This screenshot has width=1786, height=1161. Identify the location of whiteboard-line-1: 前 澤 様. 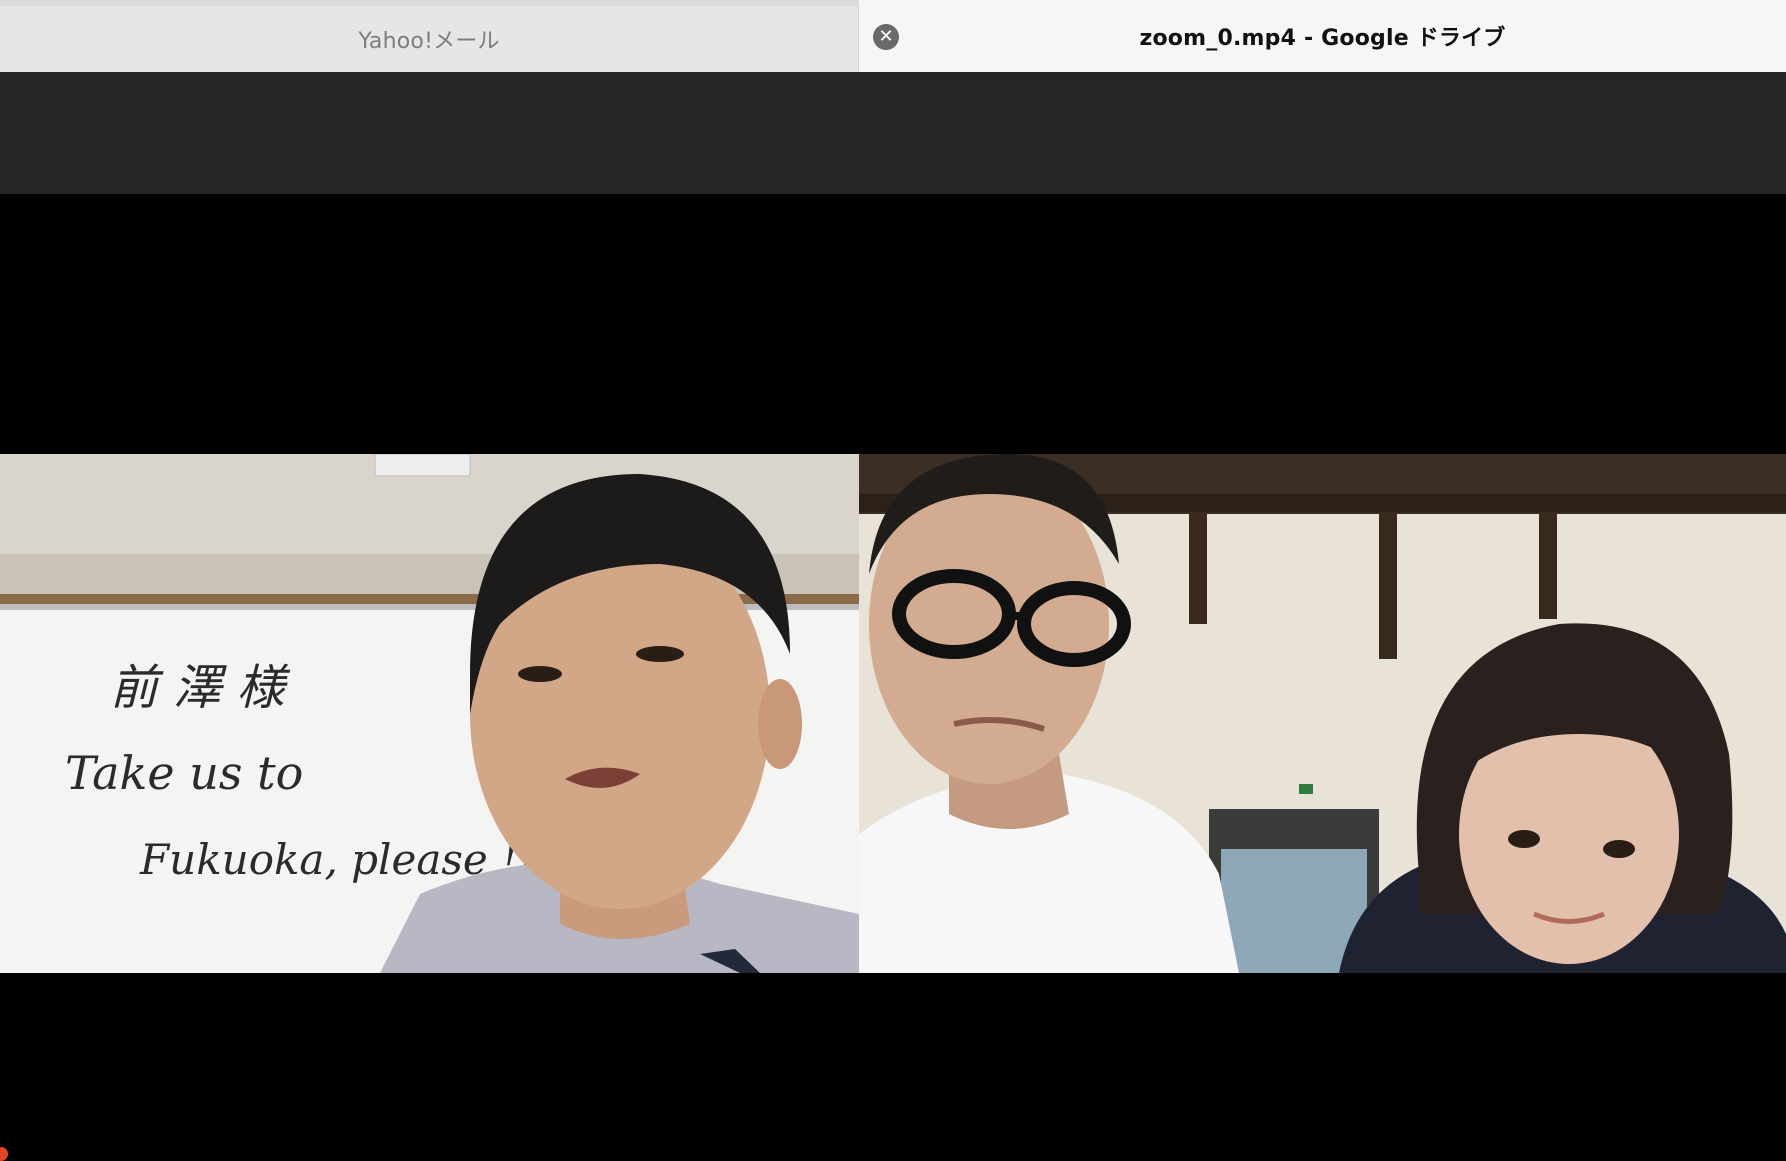
(200, 688).